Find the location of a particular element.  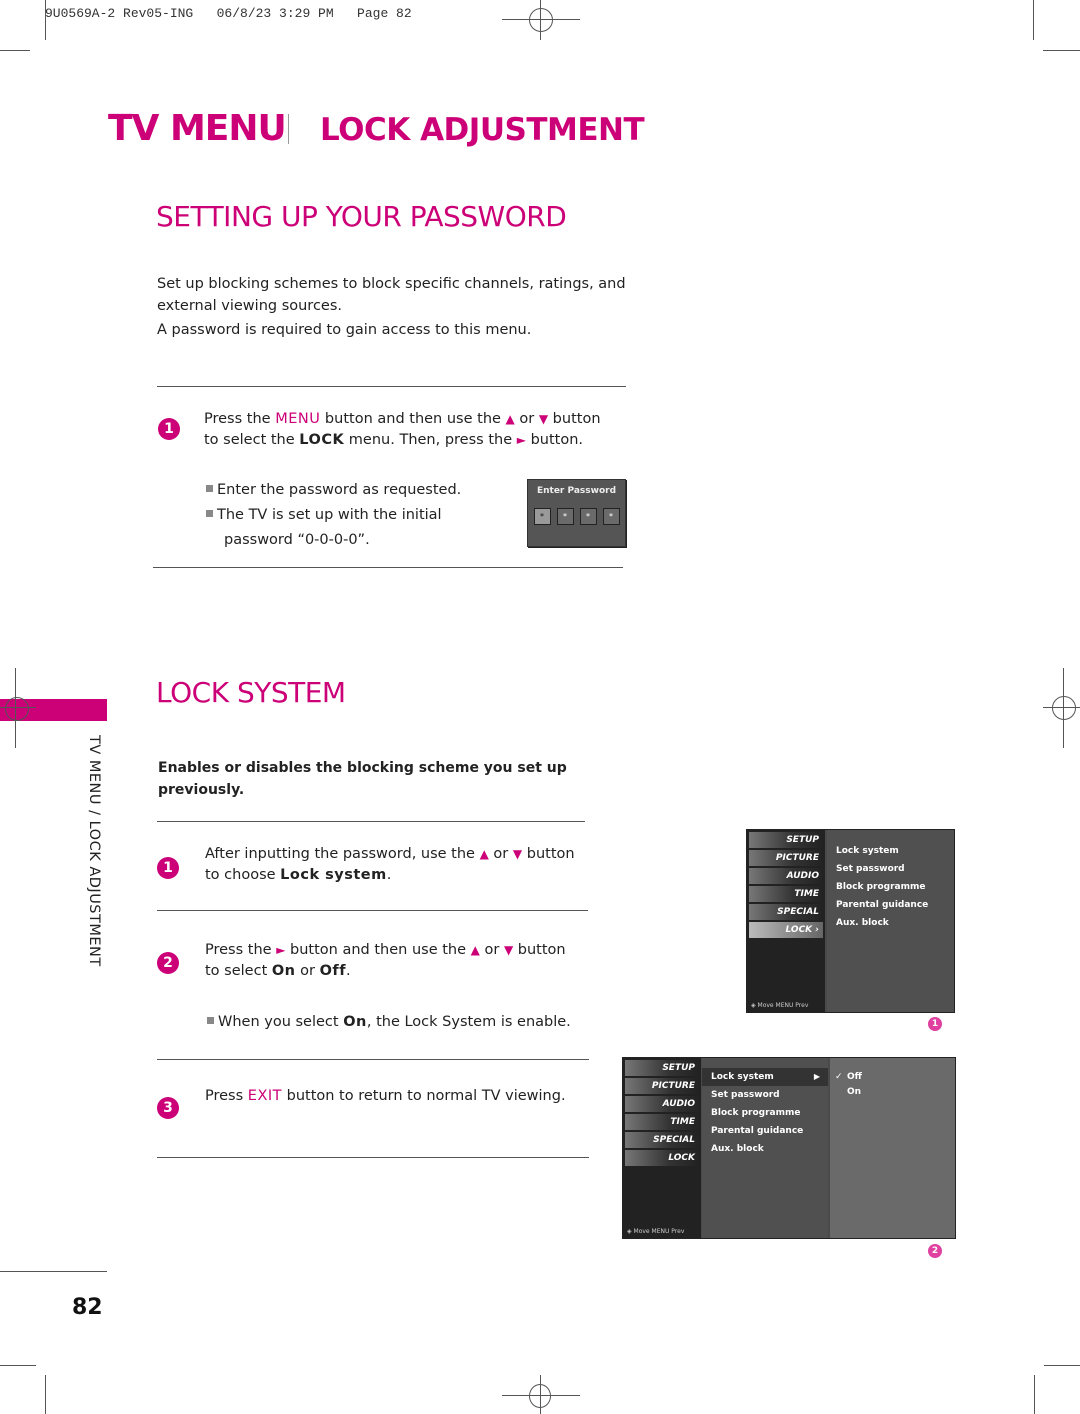

section-title-password: SETTING UP YOUR PASSWORD is located at coordinates (361, 216).